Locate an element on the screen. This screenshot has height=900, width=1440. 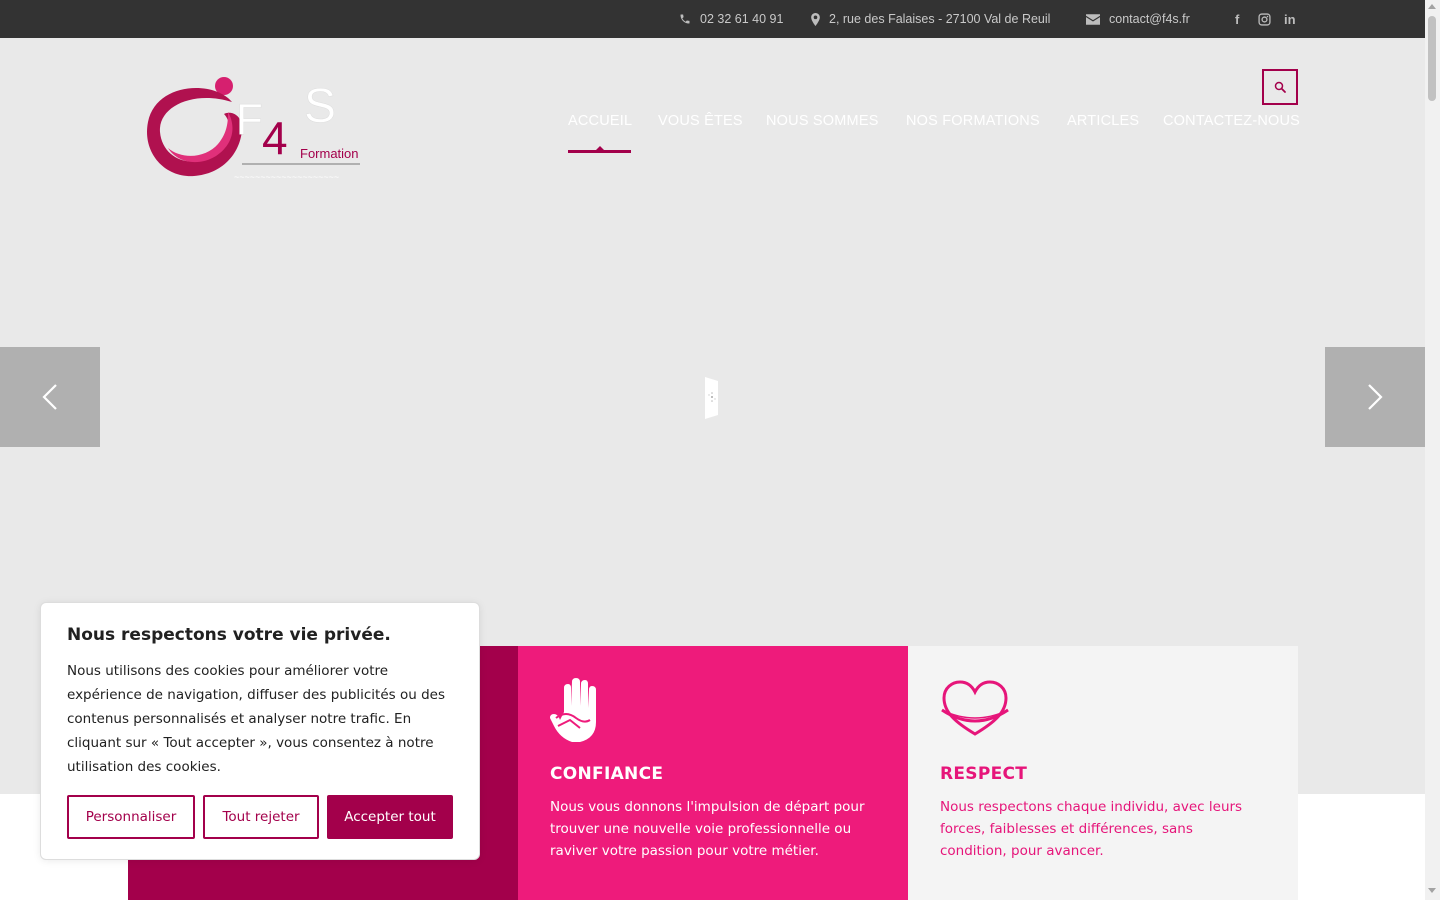
linkedin-icon: in is located at coordinates (1290, 19).